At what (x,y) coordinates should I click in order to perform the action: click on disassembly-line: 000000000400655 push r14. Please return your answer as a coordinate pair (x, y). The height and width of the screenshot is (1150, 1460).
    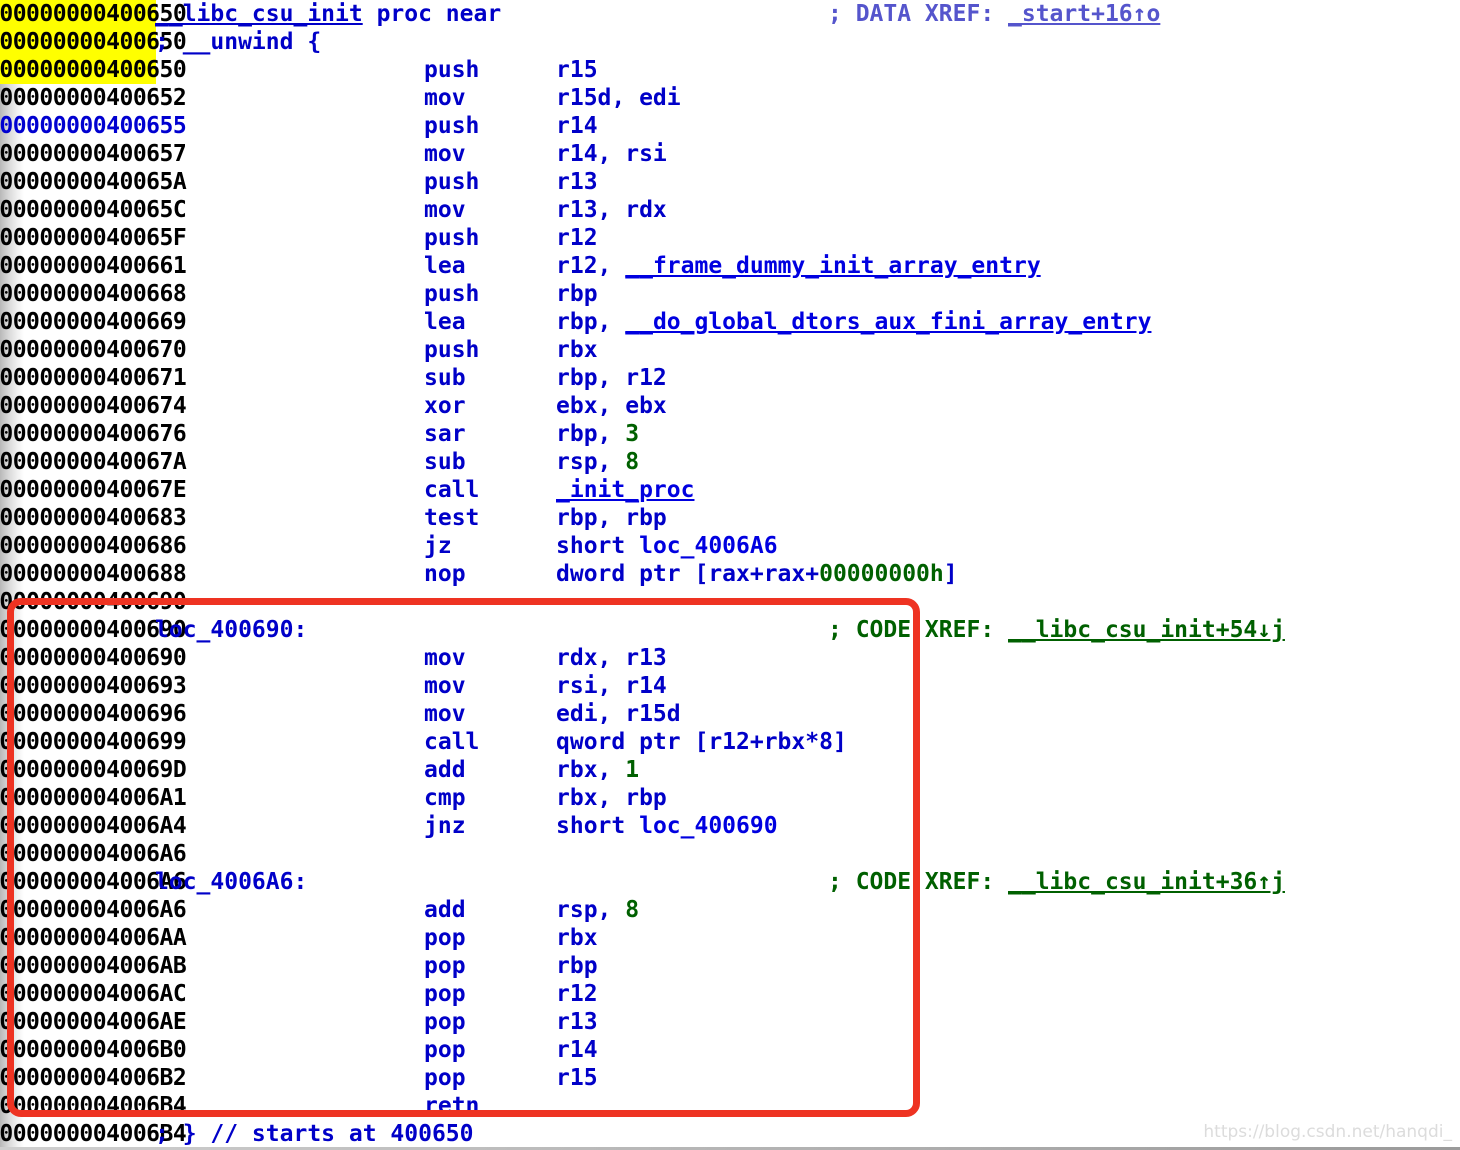
    Looking at the image, I should click on (730, 126).